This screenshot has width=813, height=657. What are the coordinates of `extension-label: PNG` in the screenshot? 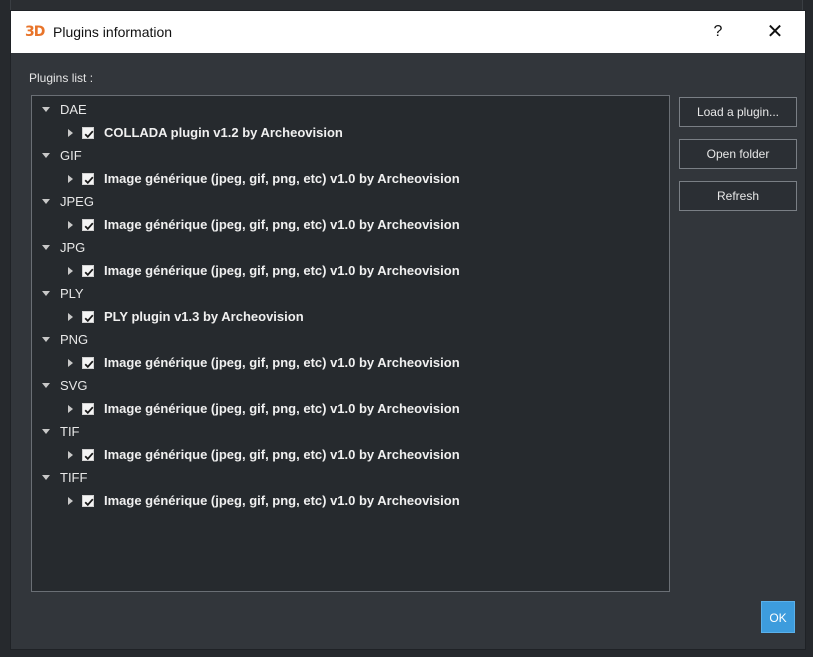 It's located at (74, 339).